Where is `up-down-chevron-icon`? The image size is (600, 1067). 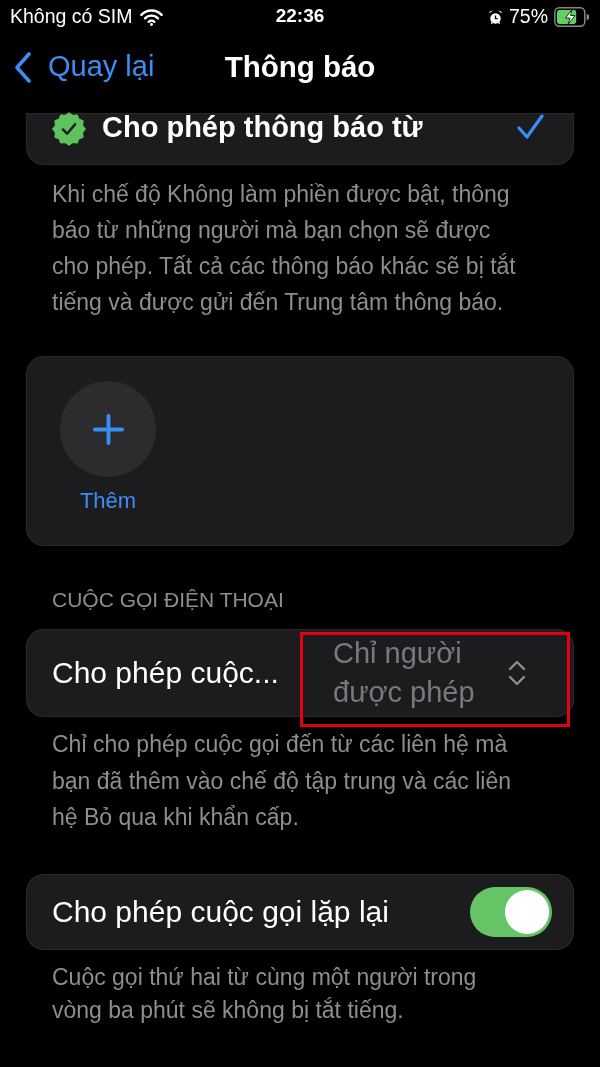
up-down-chevron-icon is located at coordinates (517, 673).